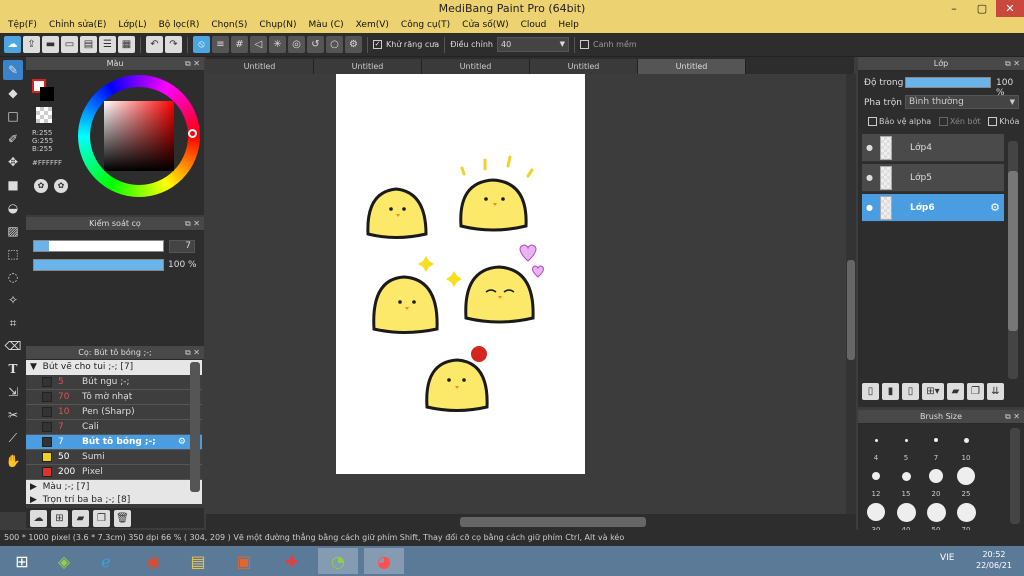  What do you see at coordinates (13, 300) in the screenshot?
I see `magic-wand-icon: ✧` at bounding box center [13, 300].